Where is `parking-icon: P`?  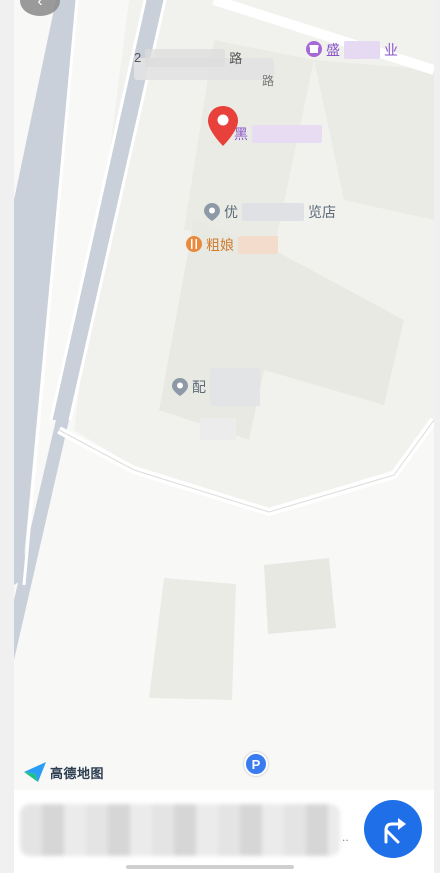 parking-icon: P is located at coordinates (256, 764).